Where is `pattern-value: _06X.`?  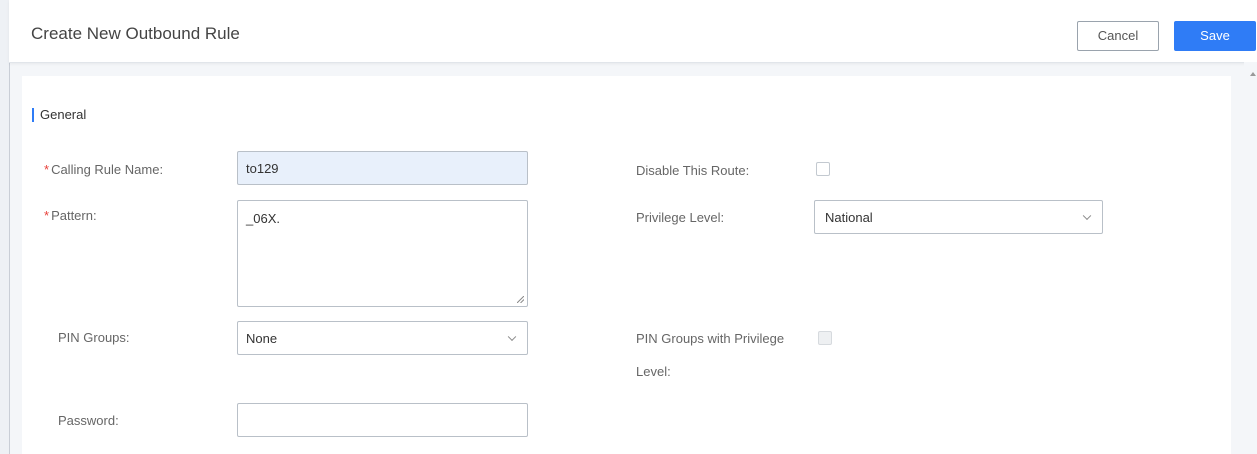 pattern-value: _06X. is located at coordinates (263, 218).